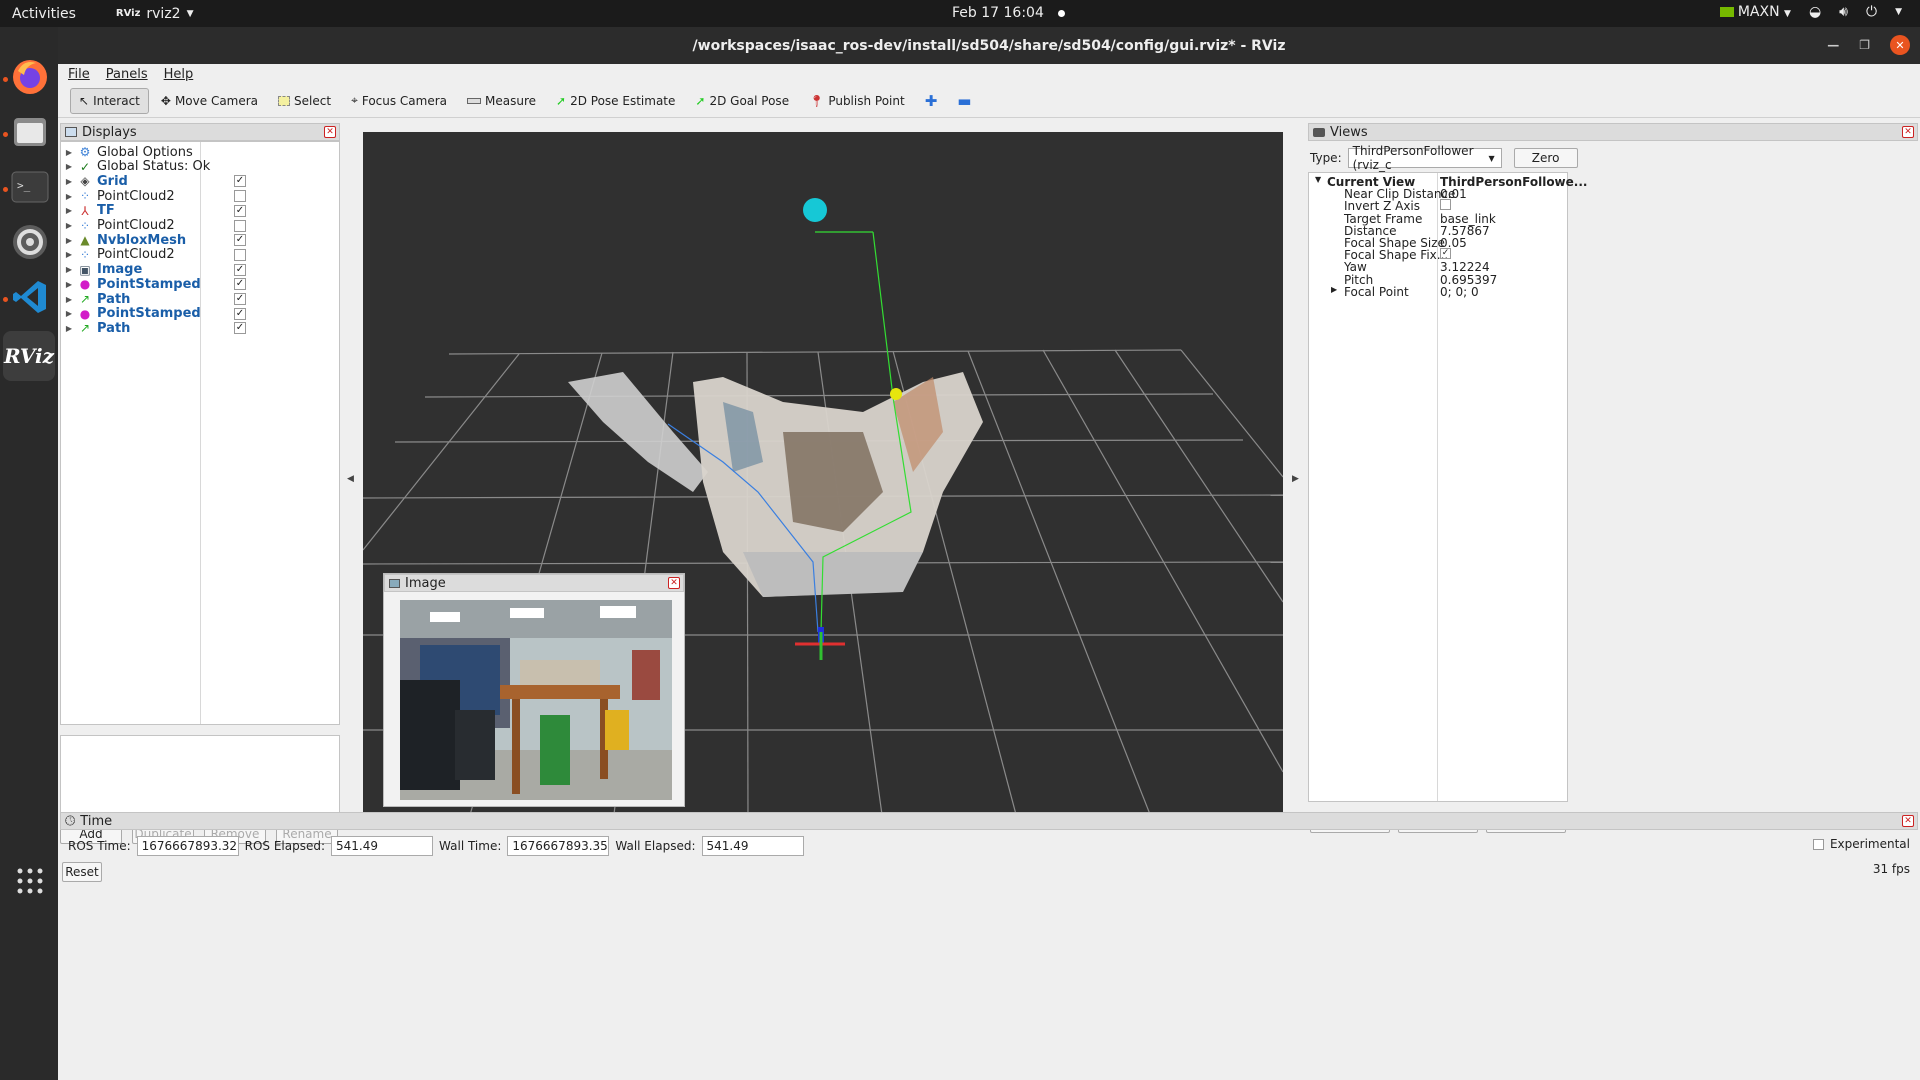 This screenshot has width=1920, height=1080. I want to click on tool-interact: ↖ Interact, so click(109, 100).